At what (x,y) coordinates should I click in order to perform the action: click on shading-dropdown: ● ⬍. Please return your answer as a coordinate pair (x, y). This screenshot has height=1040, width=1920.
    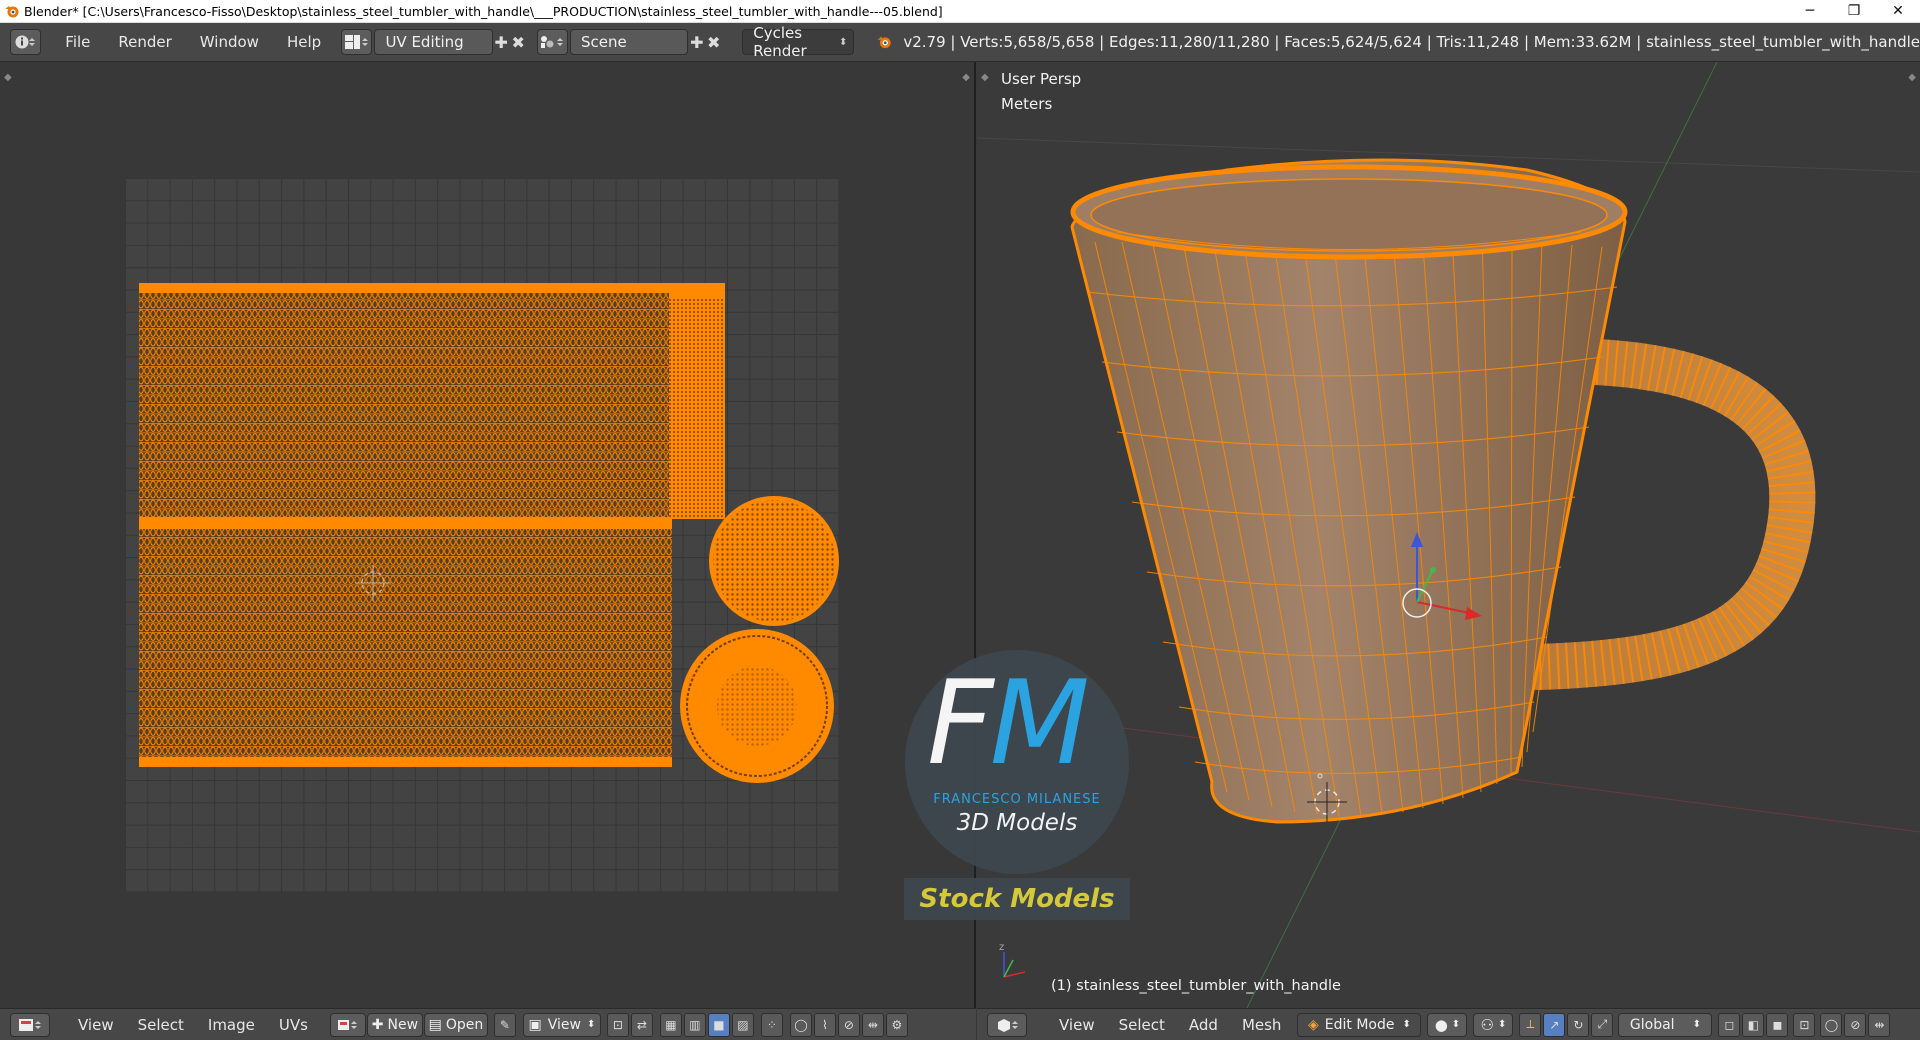
    Looking at the image, I should click on (1447, 1024).